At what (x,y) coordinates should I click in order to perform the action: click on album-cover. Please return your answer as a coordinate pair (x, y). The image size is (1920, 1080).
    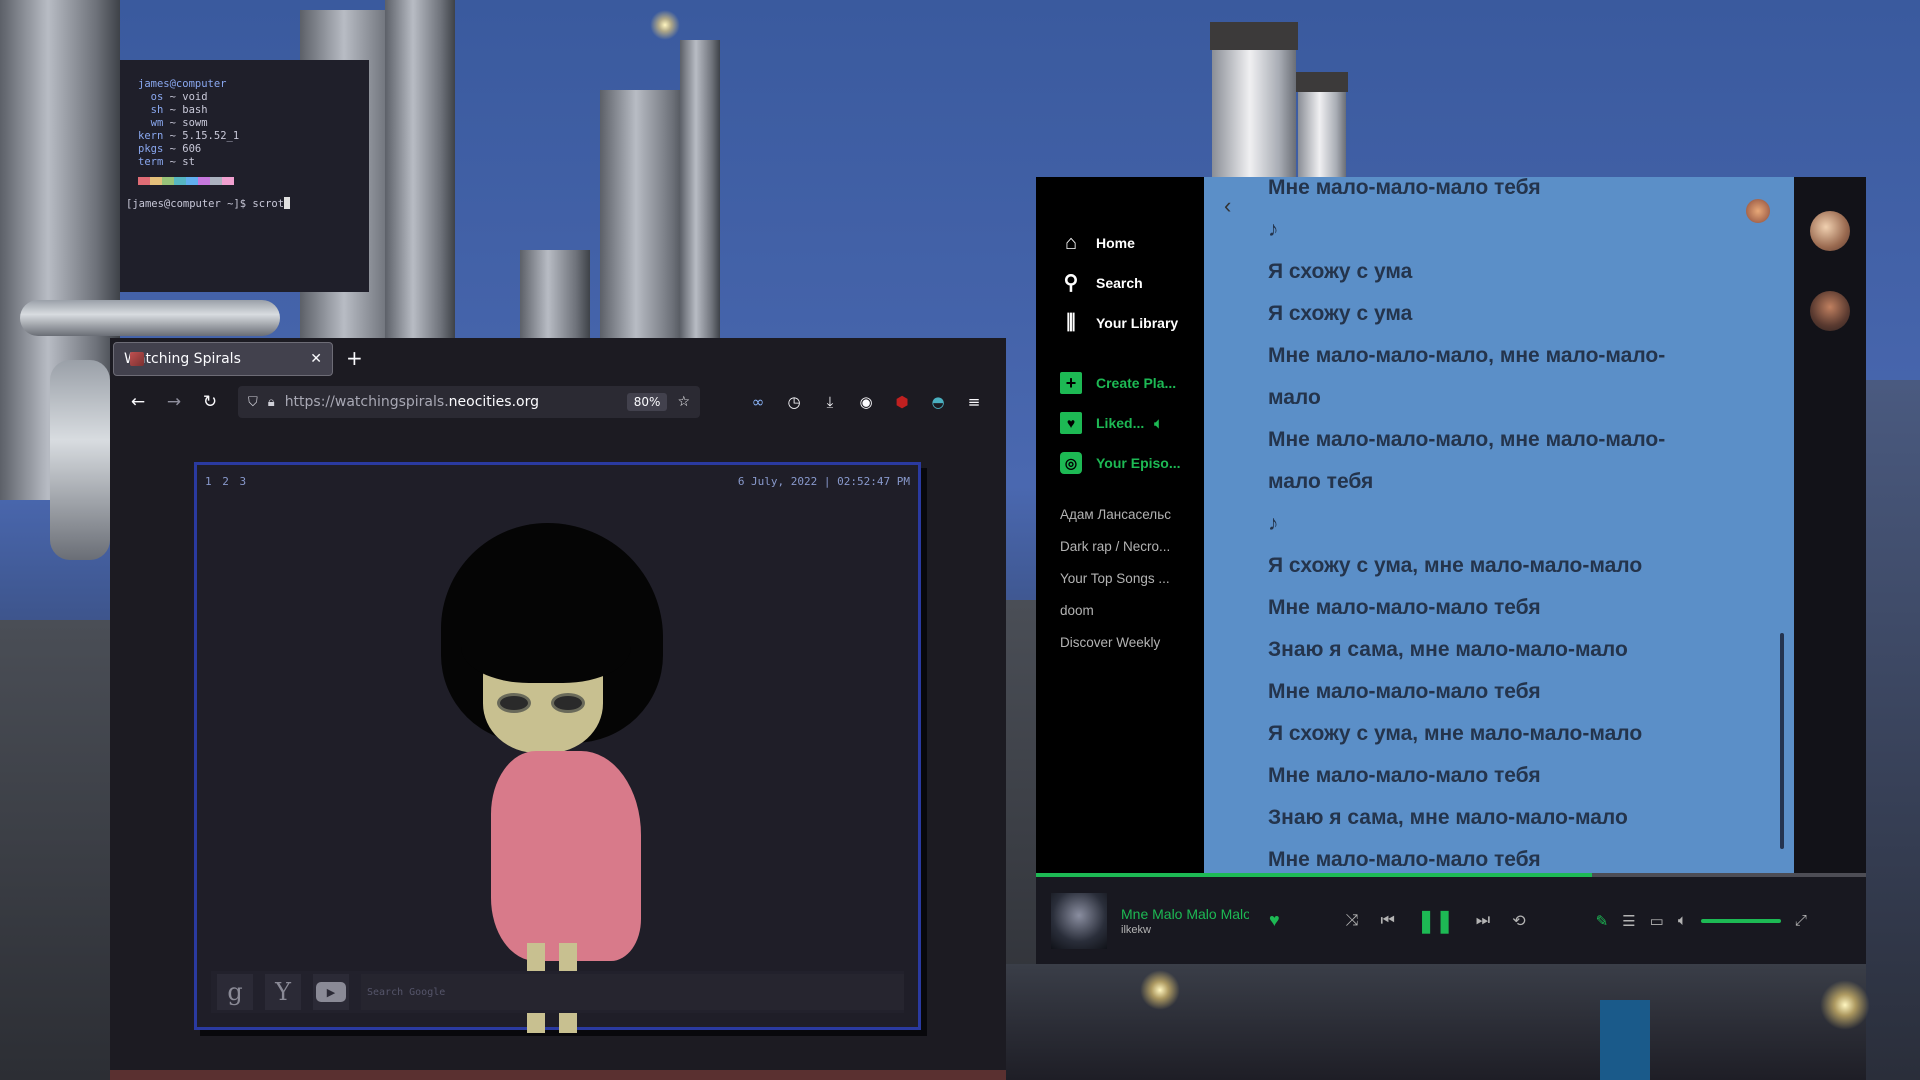
    Looking at the image, I should click on (1079, 920).